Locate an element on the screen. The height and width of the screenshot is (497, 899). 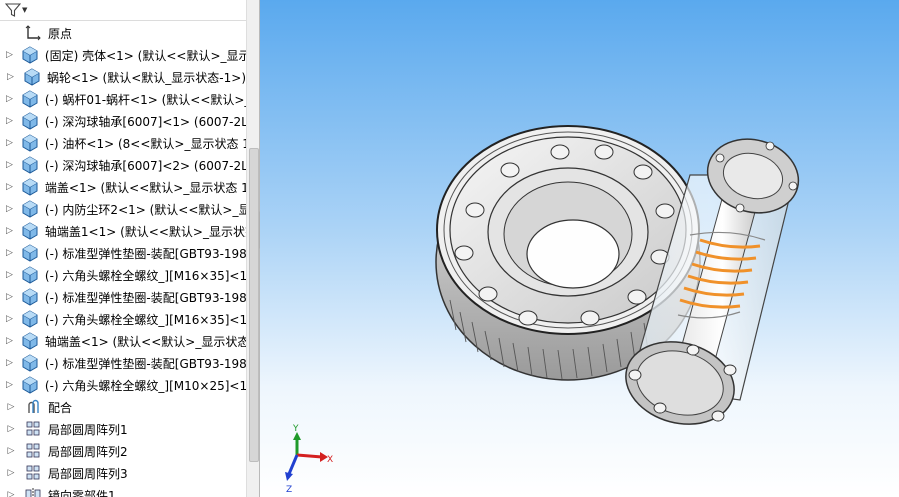
origin-icon is located at coordinates (33, 33).